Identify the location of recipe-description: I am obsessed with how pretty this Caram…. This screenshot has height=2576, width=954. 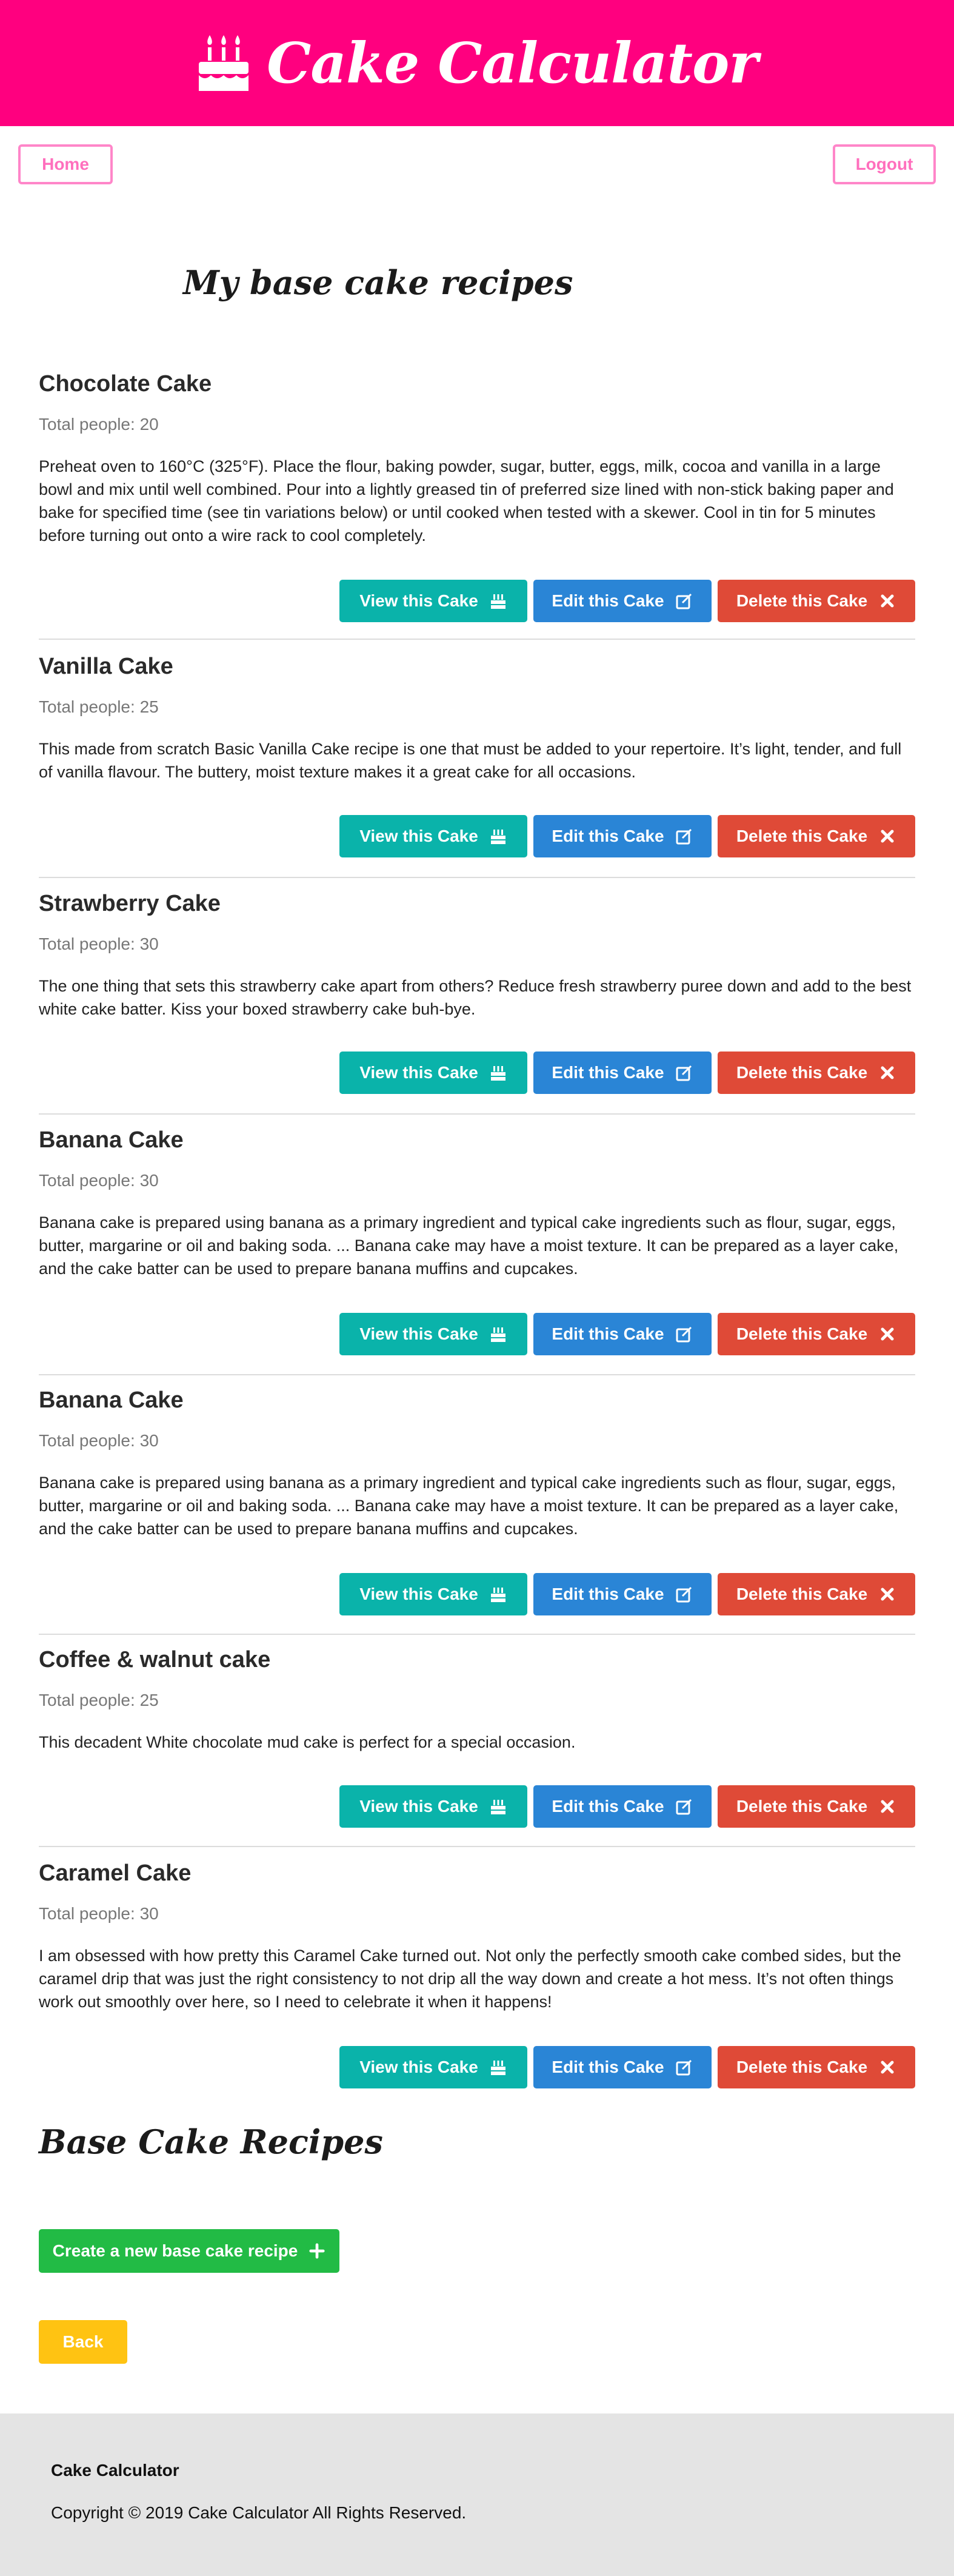
(470, 1979).